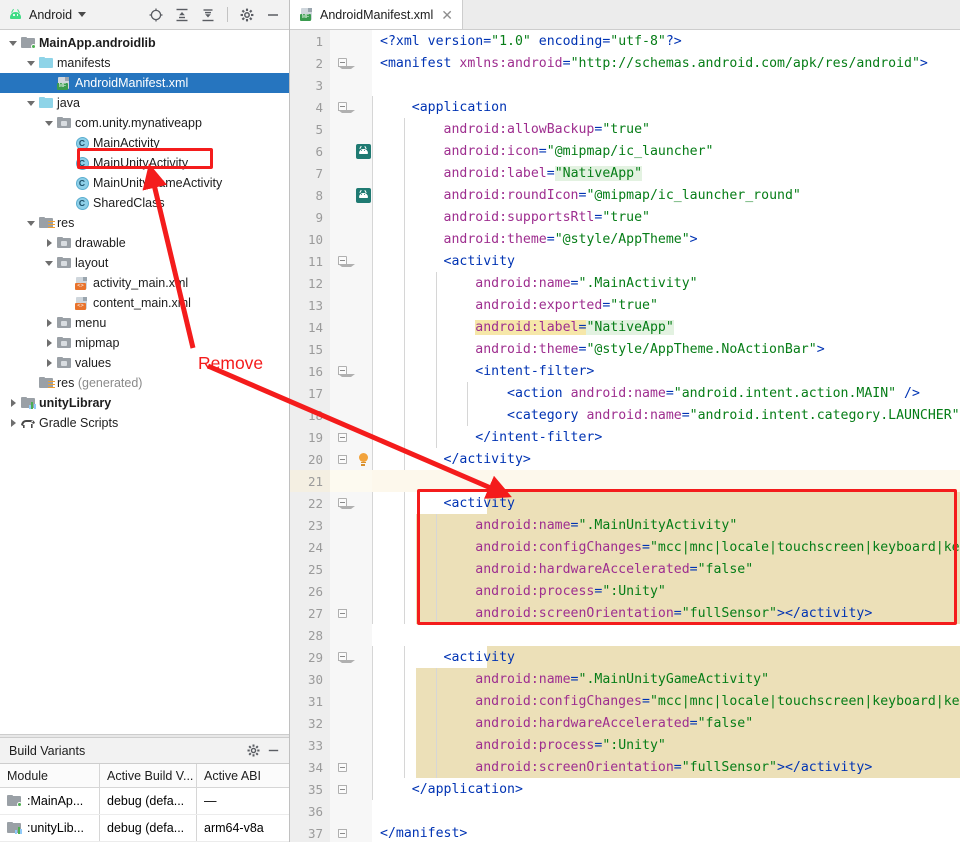  I want to click on tree-item-manifests: manifests, so click(144, 63).